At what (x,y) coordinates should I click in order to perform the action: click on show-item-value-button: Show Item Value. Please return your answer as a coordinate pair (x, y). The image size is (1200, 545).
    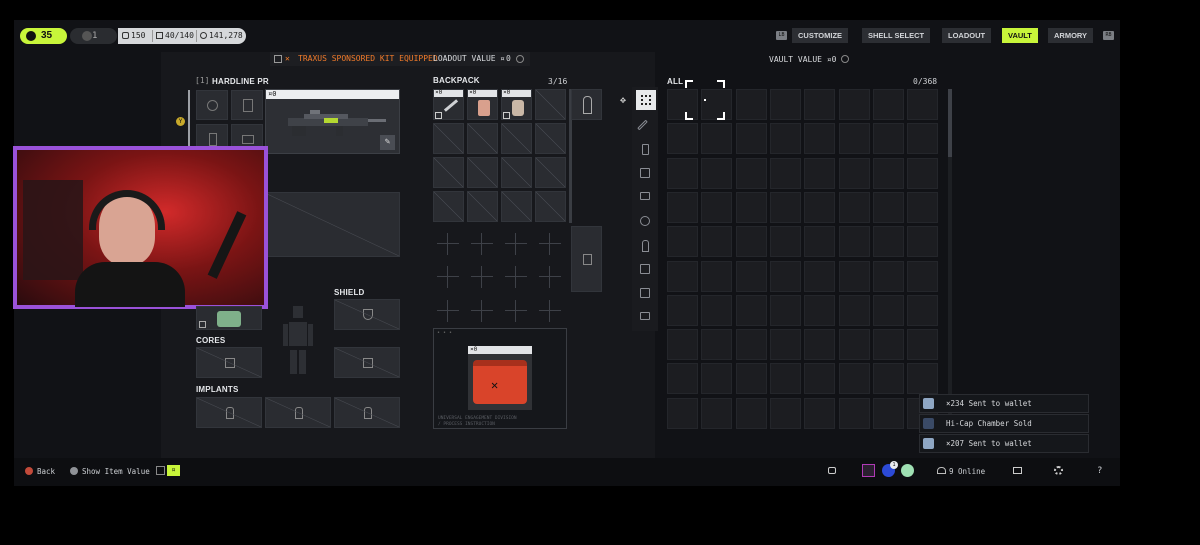
    Looking at the image, I should click on (116, 471).